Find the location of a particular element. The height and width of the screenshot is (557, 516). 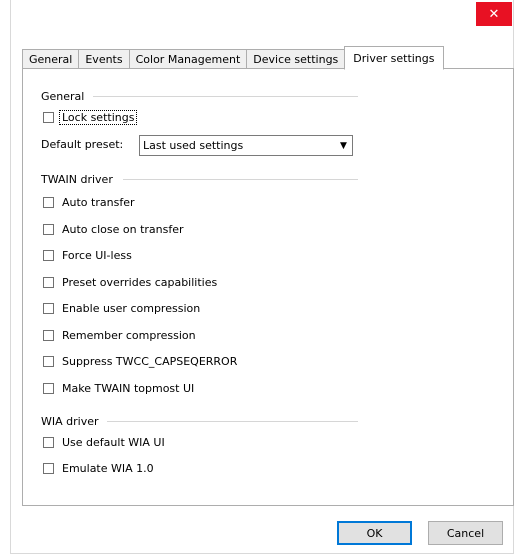

enable-compression-checkbox: Enable user compression is located at coordinates (121, 308).